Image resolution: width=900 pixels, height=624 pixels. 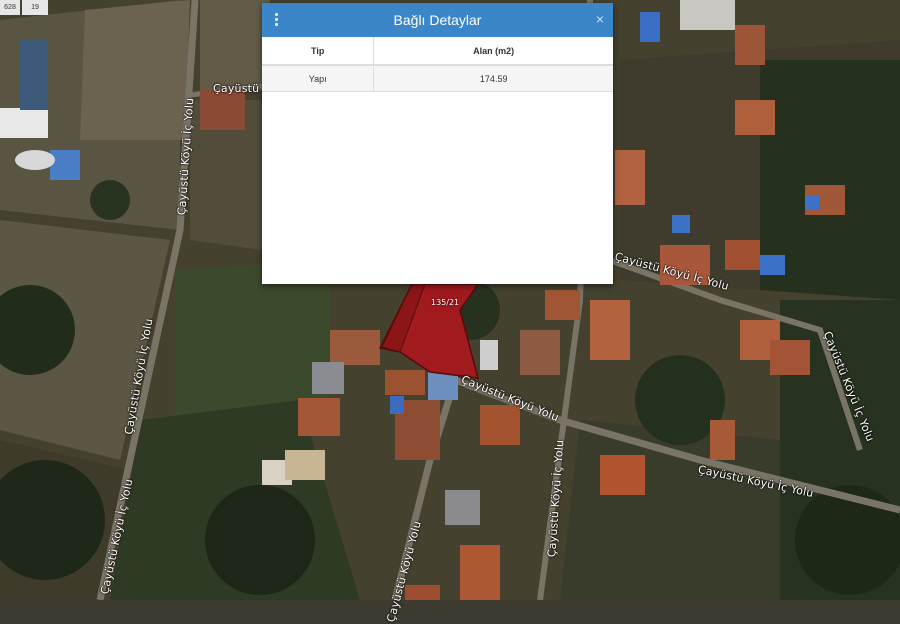 What do you see at coordinates (318, 51) in the screenshot?
I see `column-header-type: Tip` at bounding box center [318, 51].